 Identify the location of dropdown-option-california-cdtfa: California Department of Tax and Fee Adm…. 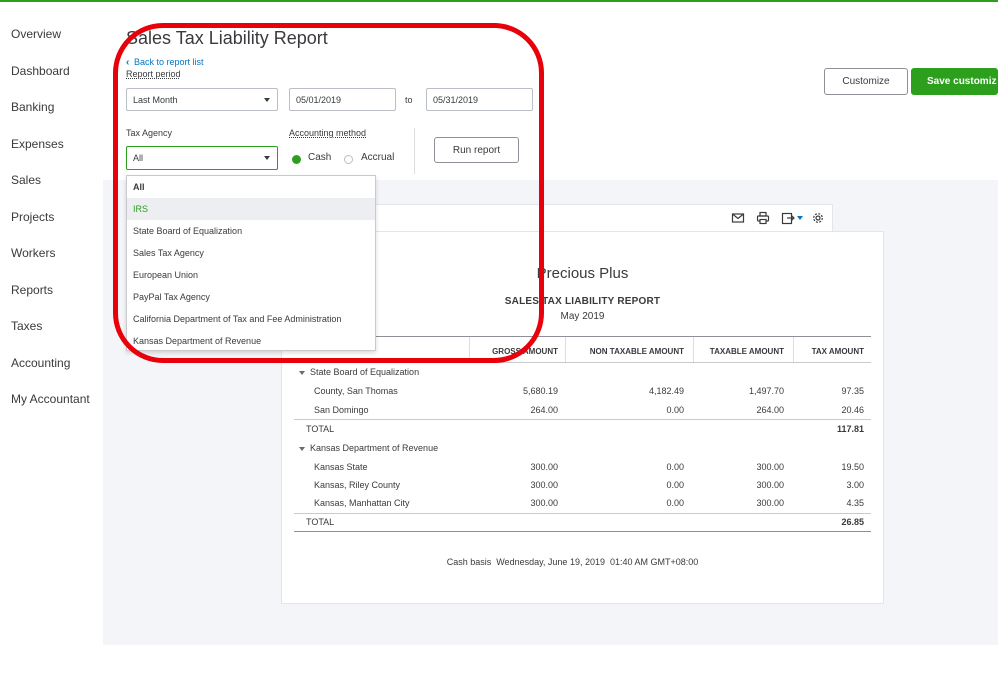
(251, 319).